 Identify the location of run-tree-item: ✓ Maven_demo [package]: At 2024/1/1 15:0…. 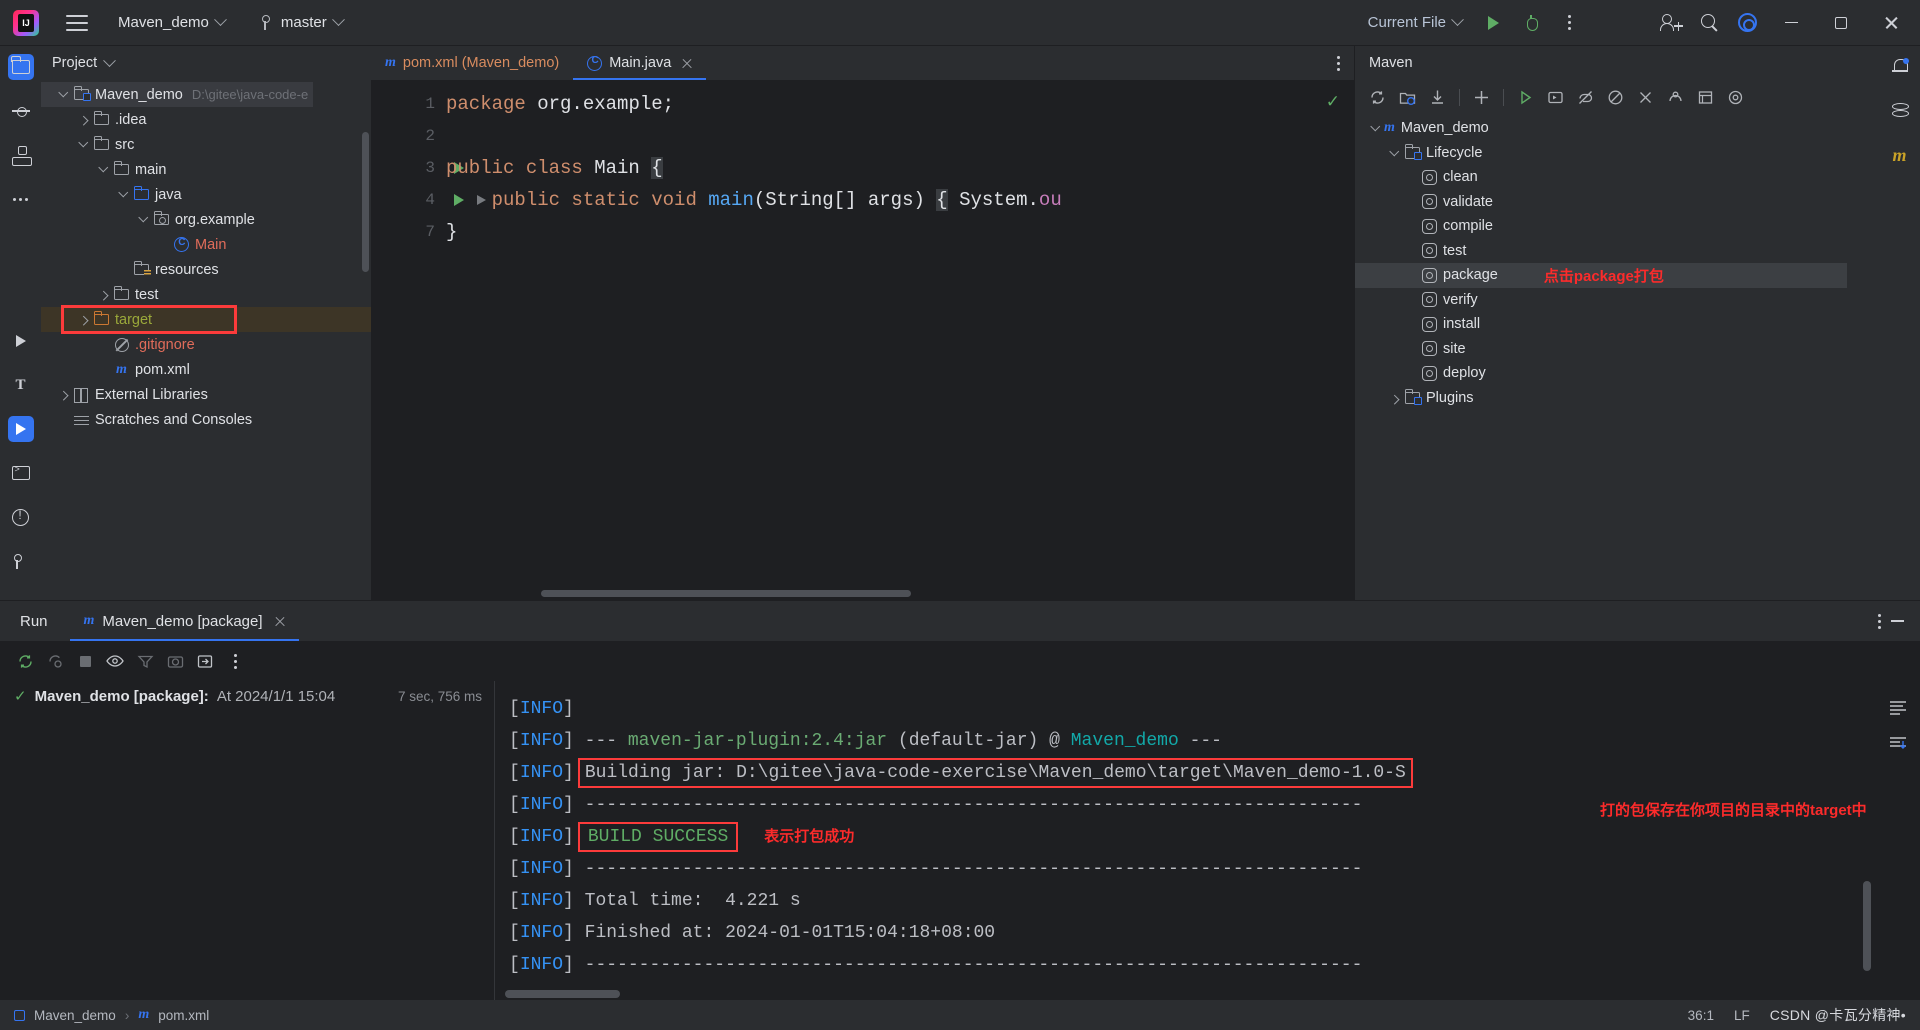
(247, 696).